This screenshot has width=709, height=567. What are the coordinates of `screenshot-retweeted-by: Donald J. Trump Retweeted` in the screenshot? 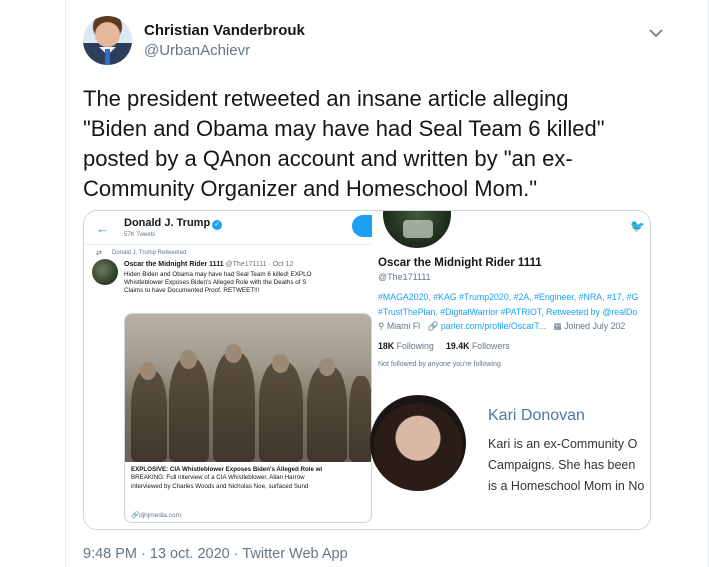 It's located at (149, 253).